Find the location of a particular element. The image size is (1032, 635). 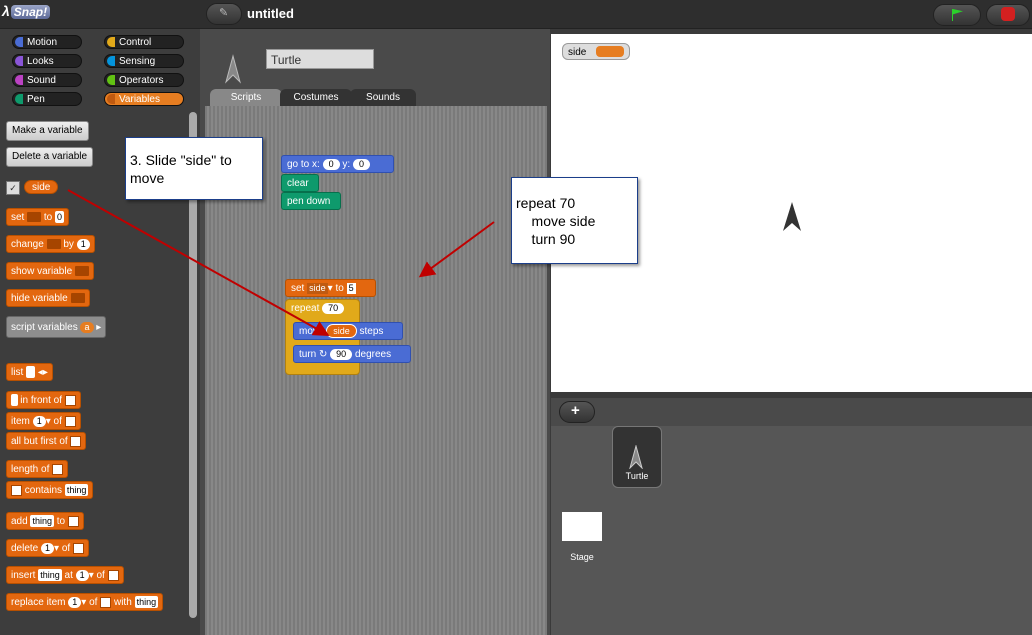

project-menu-button: ✎ is located at coordinates (224, 14).